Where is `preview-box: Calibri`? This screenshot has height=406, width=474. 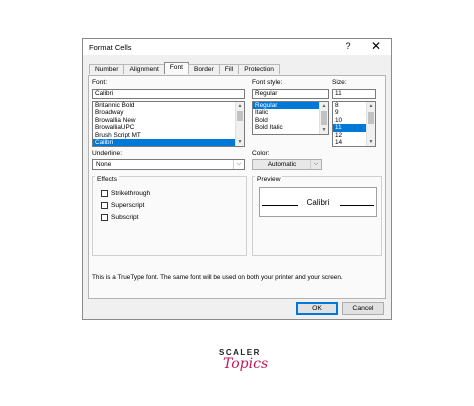
preview-box: Calibri is located at coordinates (318, 202).